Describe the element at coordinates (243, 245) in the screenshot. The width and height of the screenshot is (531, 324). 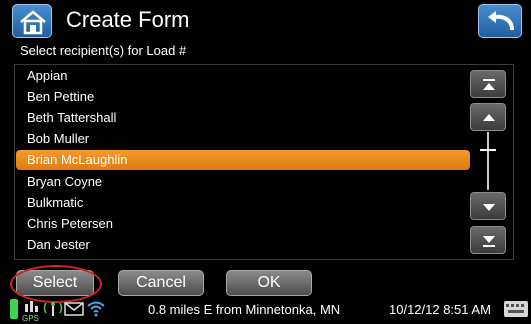
I see `recipient-item-dan-jester: Dan Jester` at that location.